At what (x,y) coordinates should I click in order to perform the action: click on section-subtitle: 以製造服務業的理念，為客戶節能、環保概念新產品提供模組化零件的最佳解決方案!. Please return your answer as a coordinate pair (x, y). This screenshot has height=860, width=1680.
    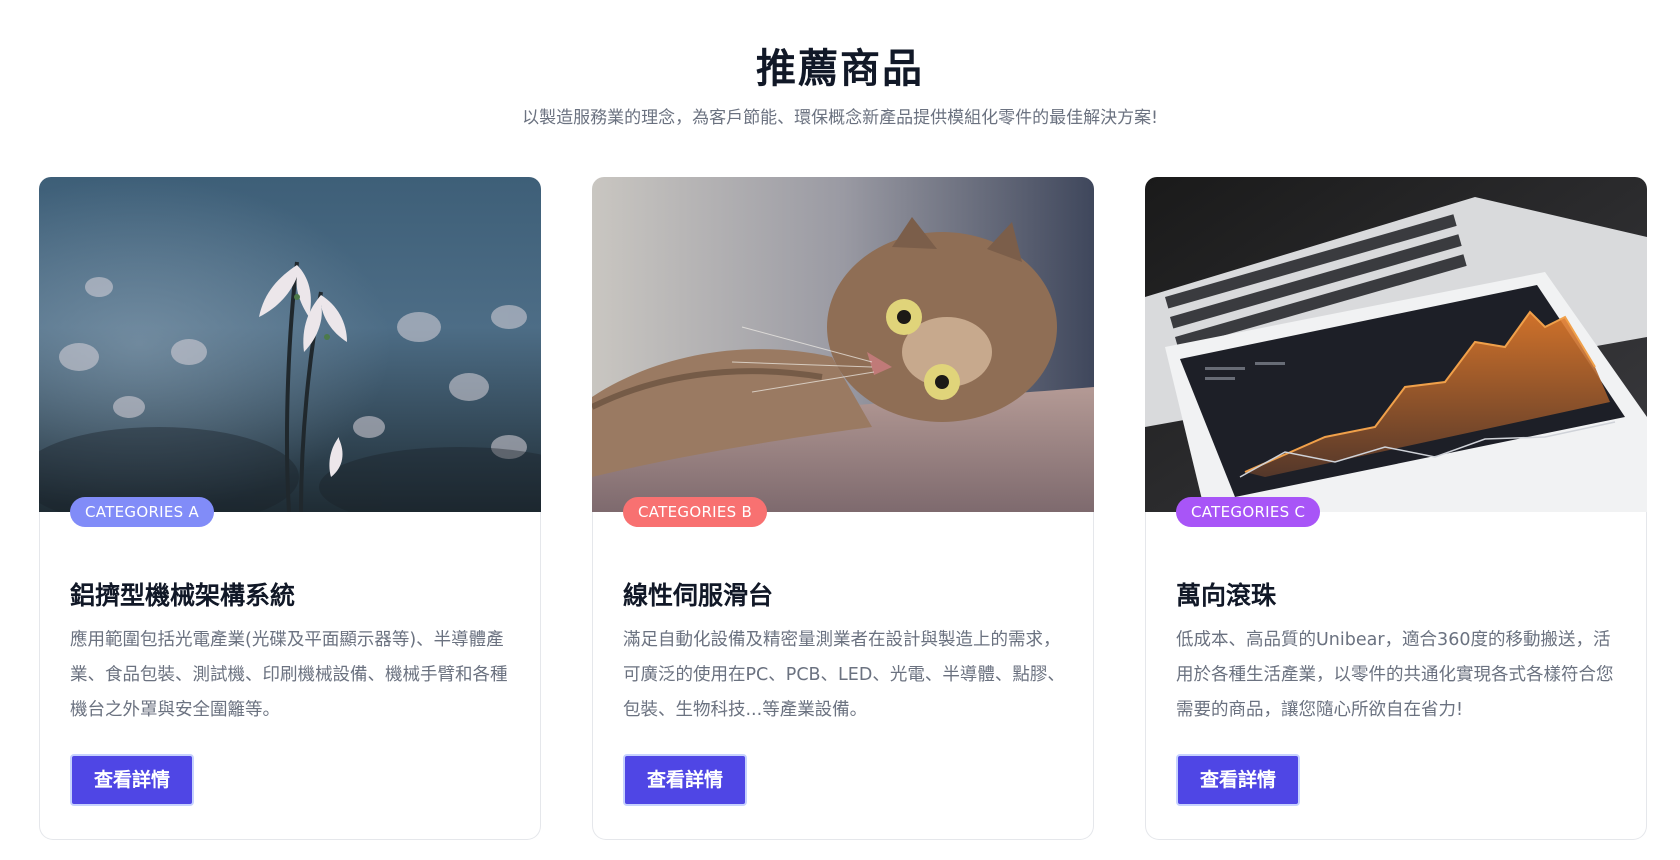
    Looking at the image, I should click on (840, 118).